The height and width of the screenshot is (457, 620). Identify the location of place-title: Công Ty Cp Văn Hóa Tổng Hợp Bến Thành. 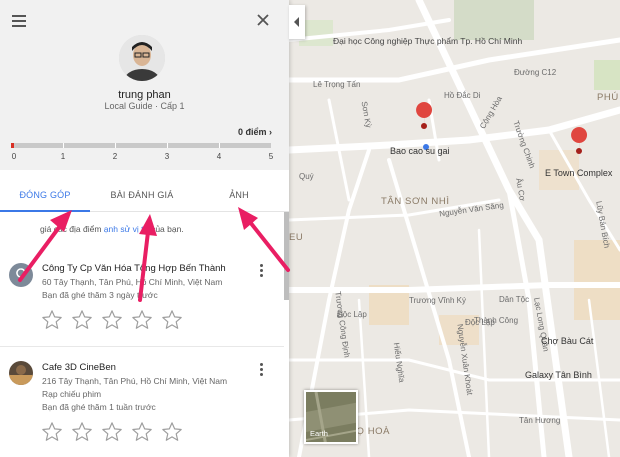
(134, 268).